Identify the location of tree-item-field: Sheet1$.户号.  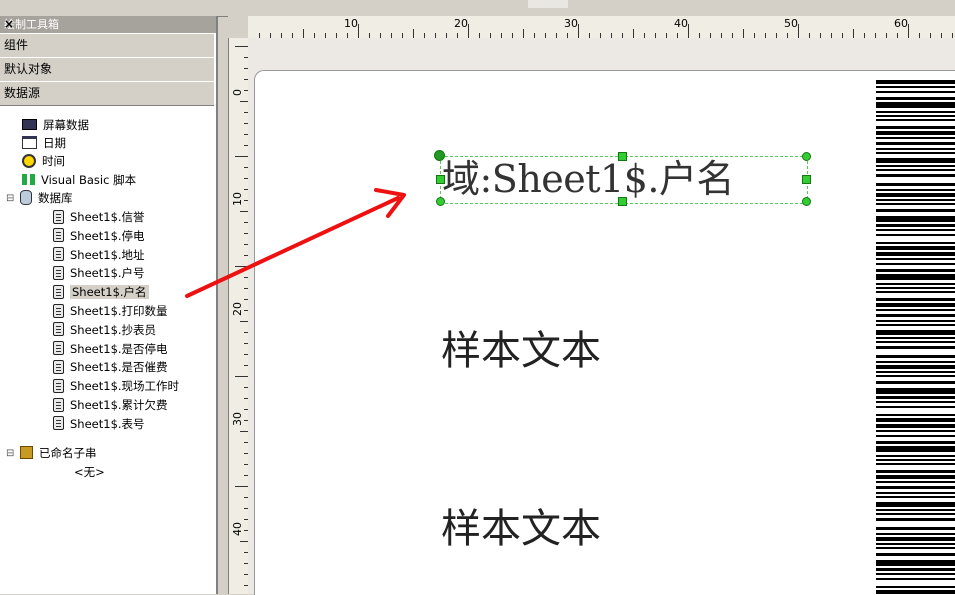
(99, 273).